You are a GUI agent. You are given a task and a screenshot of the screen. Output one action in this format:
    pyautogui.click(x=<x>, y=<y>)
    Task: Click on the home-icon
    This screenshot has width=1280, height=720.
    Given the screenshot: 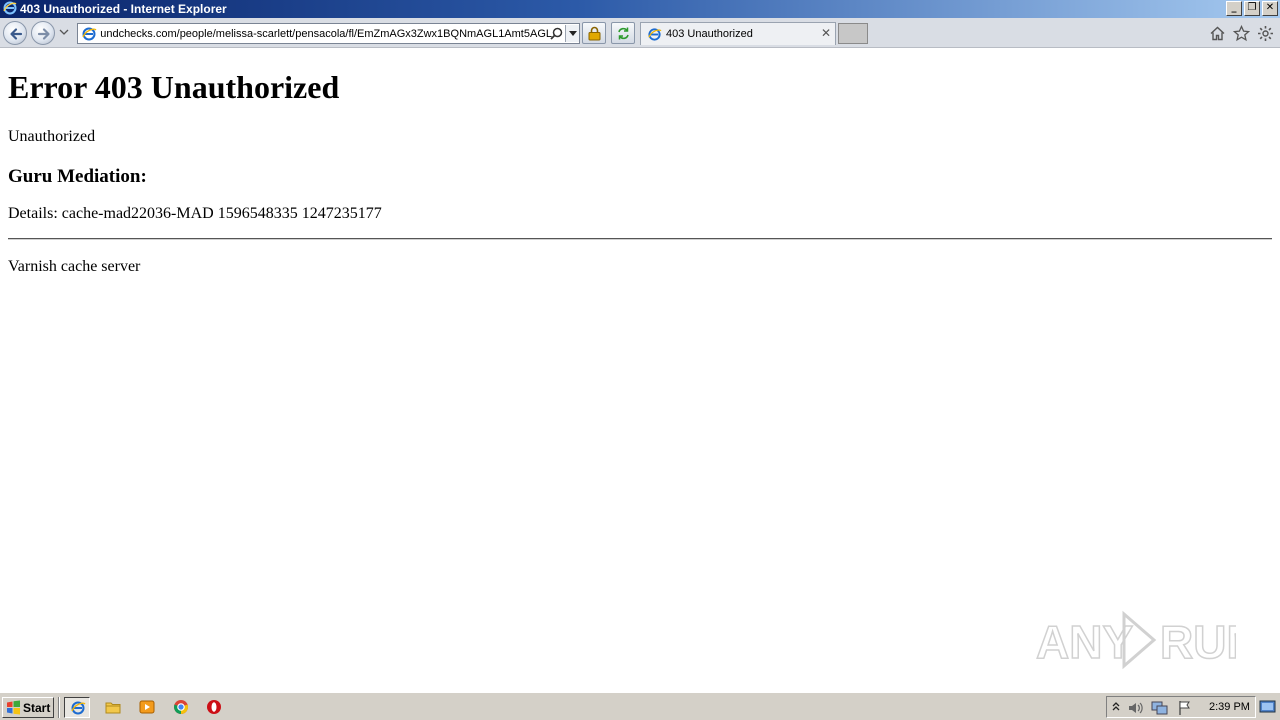 What is the action you would take?
    pyautogui.click(x=1217, y=33)
    